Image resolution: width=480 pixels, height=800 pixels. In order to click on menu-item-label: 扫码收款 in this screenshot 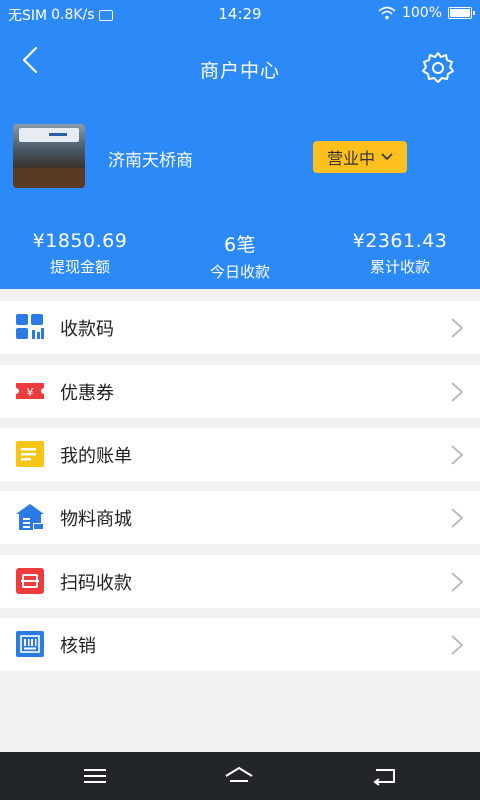, I will do `click(96, 583)`.